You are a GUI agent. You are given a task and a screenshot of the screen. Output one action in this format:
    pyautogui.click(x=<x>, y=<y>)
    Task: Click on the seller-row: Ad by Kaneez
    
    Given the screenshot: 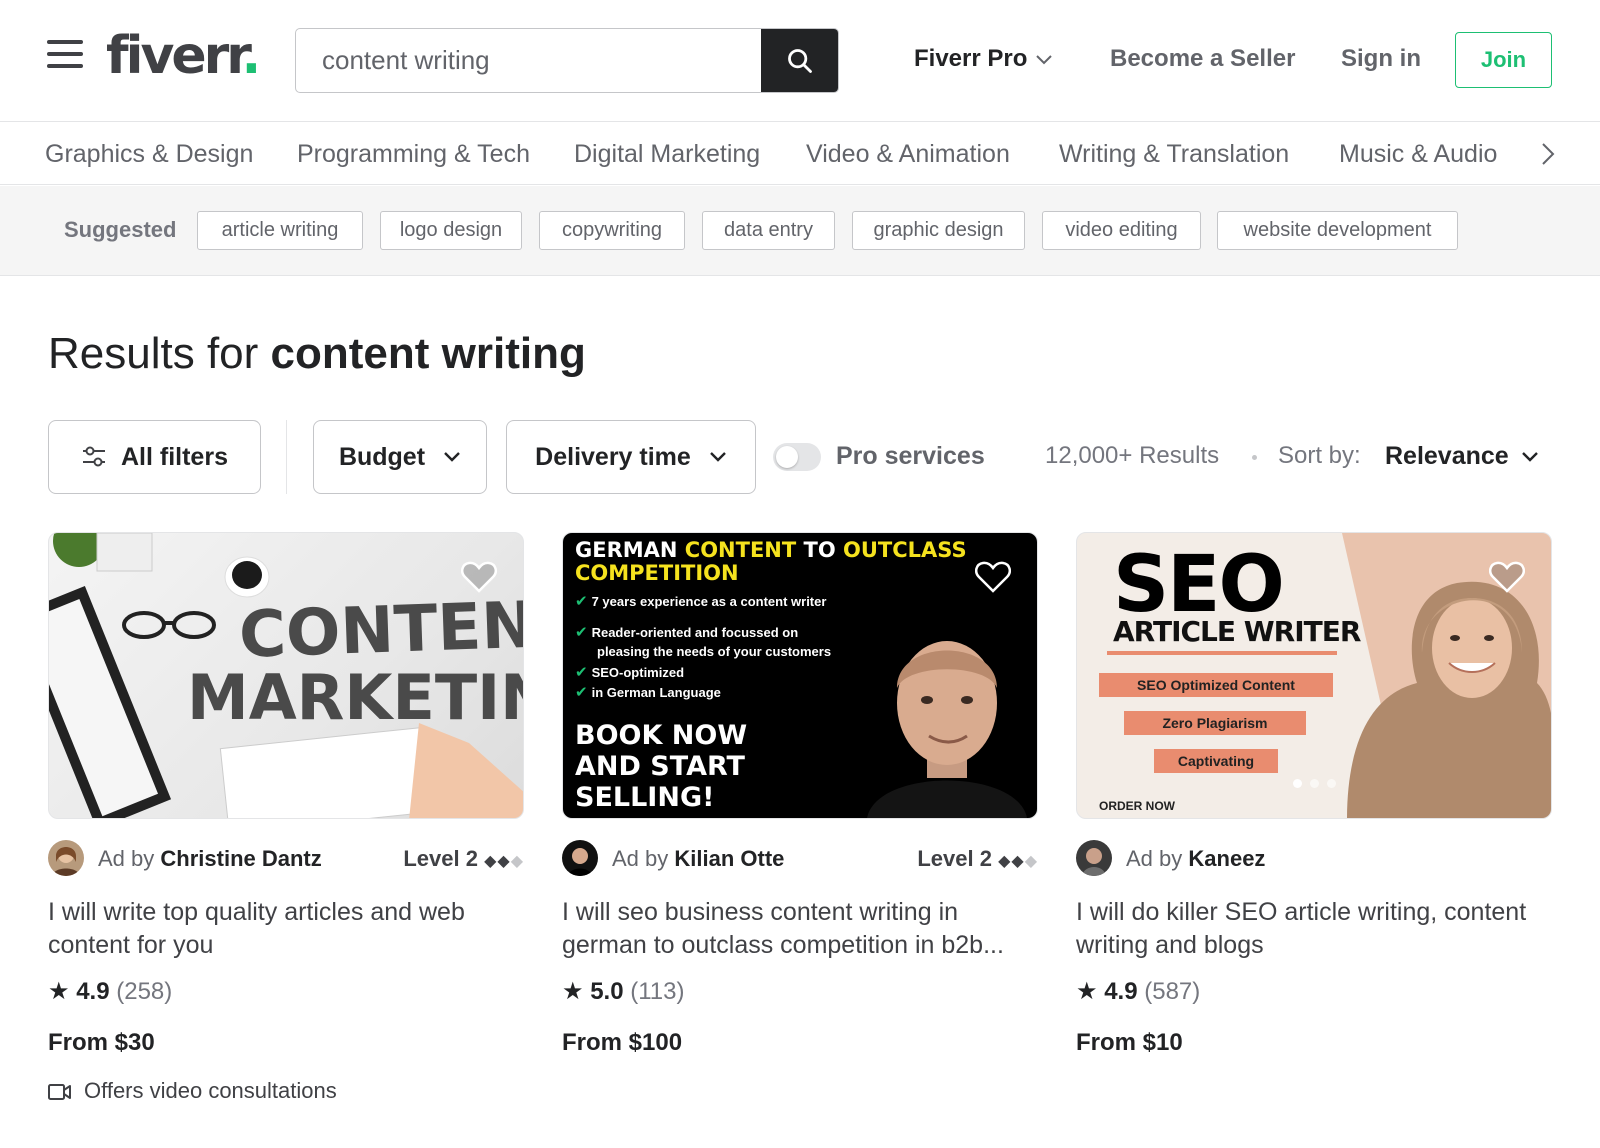 What is the action you would take?
    pyautogui.click(x=1314, y=859)
    